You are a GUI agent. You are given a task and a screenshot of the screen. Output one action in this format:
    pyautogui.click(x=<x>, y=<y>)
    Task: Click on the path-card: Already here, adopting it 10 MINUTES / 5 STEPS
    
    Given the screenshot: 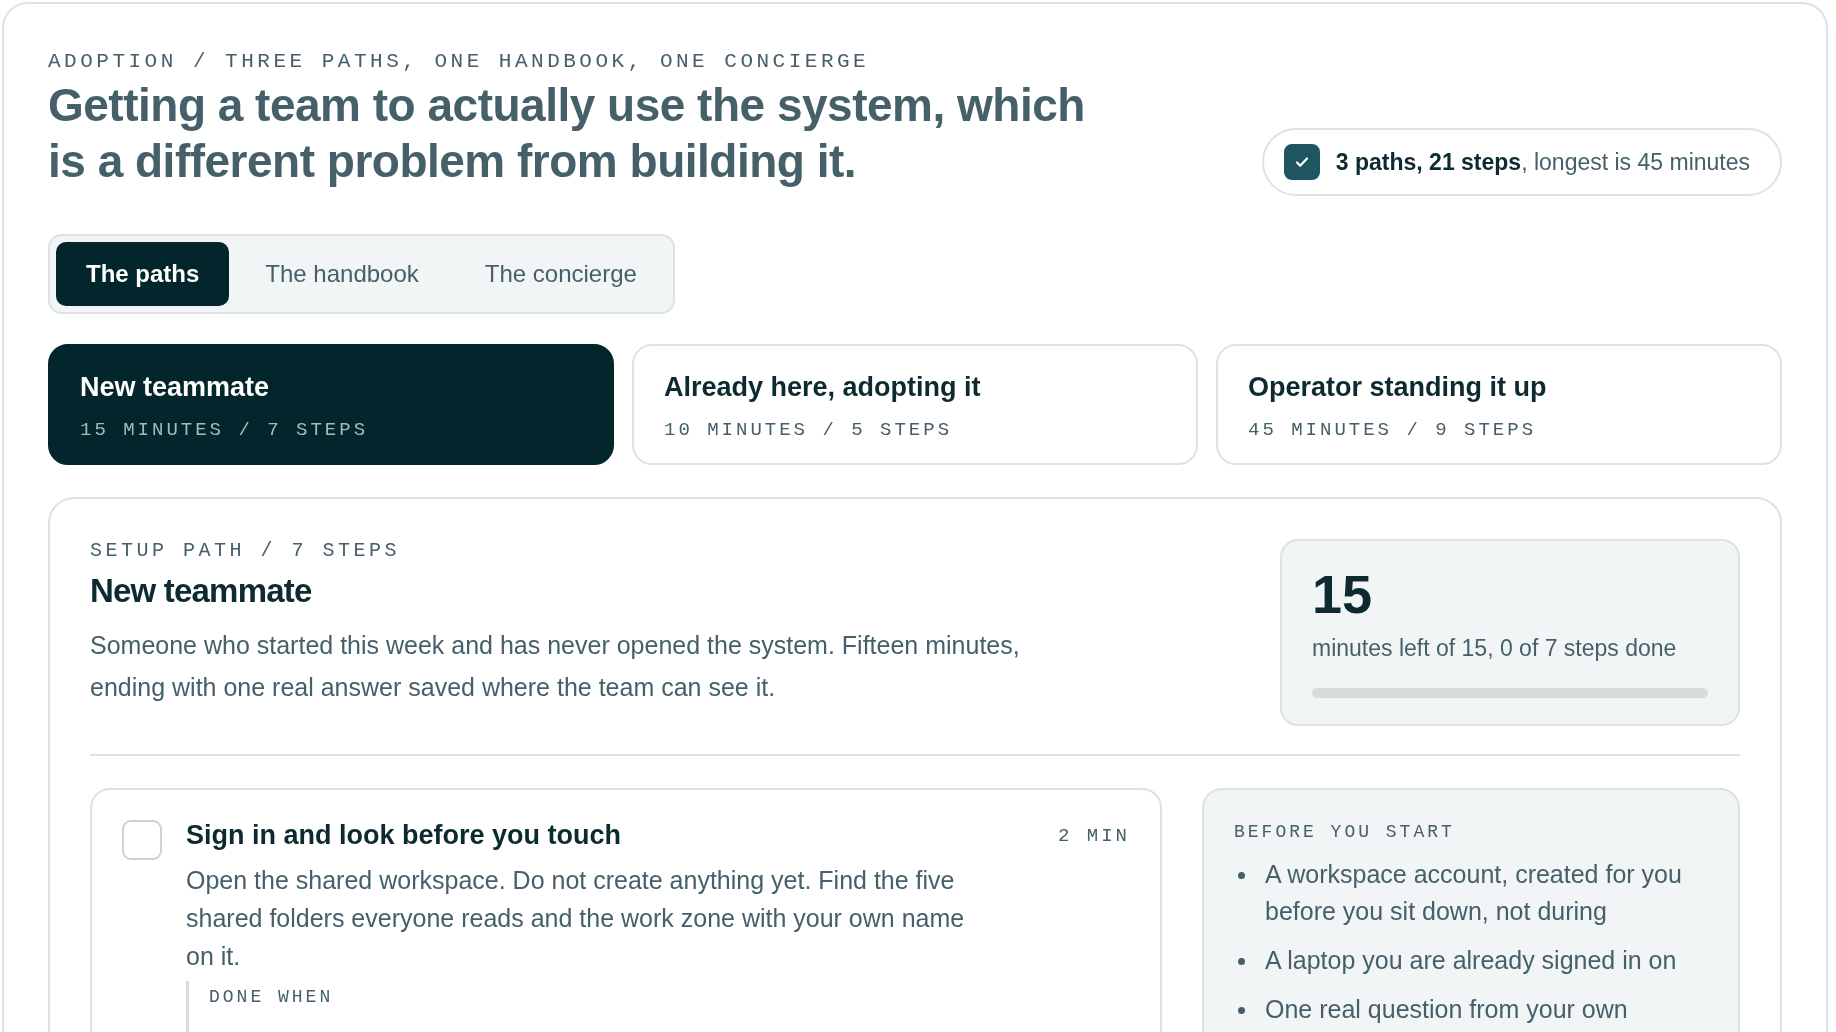 What is the action you would take?
    pyautogui.click(x=915, y=404)
    